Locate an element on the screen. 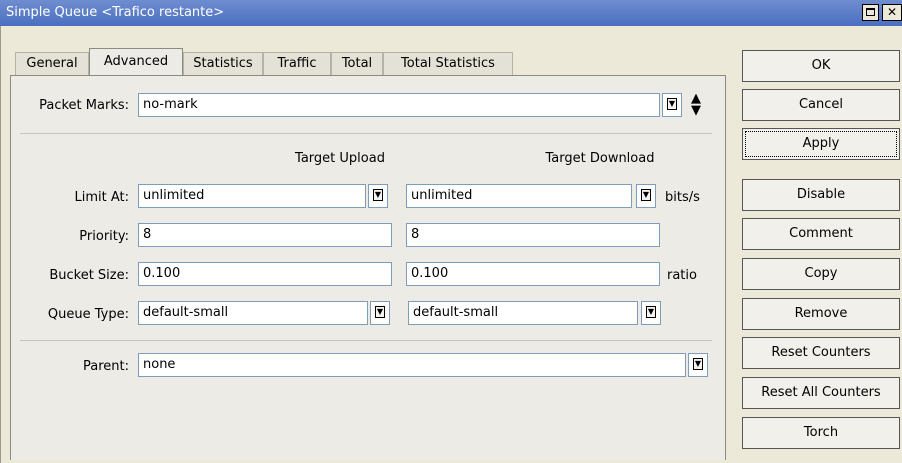  close-icon: ✕ is located at coordinates (892, 12).